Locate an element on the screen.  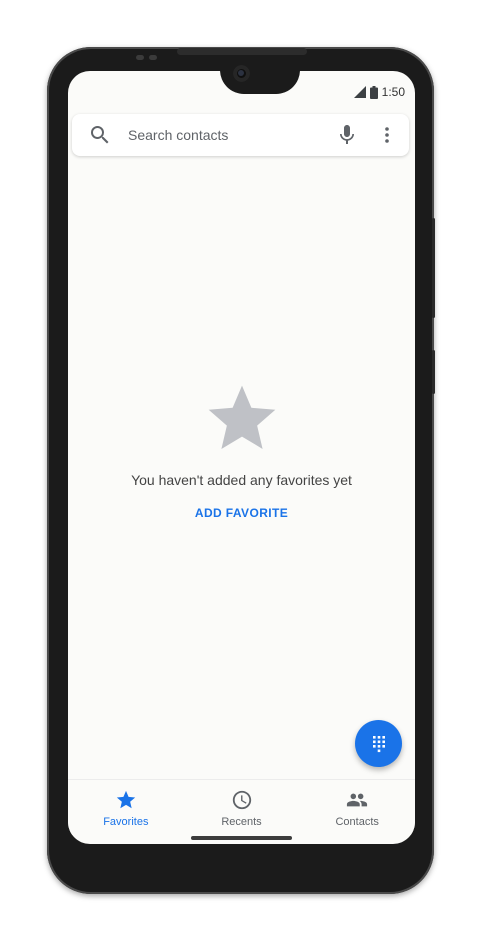
nav-item-favorites: Favorites is located at coordinates (126, 807).